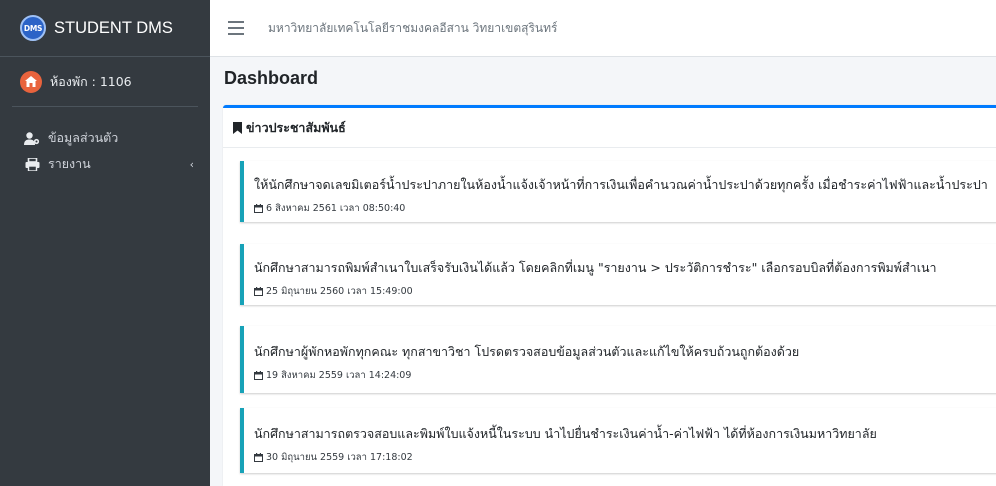 Image resolution: width=996 pixels, height=486 pixels. I want to click on sidebar-item-label: ข้อมูลส่วนตัว, so click(83, 137).